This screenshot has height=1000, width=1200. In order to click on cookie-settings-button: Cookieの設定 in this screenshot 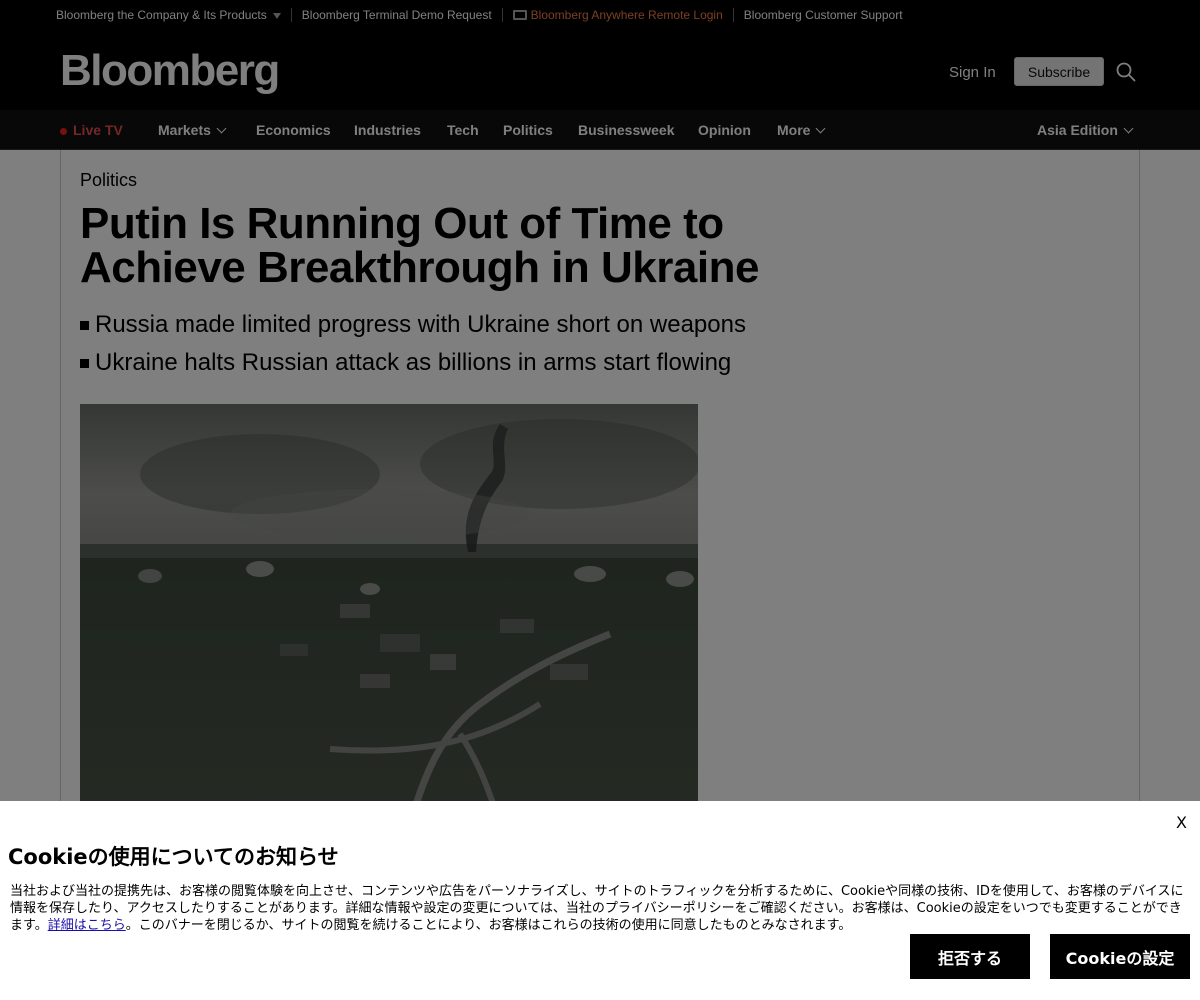, I will do `click(1120, 956)`.